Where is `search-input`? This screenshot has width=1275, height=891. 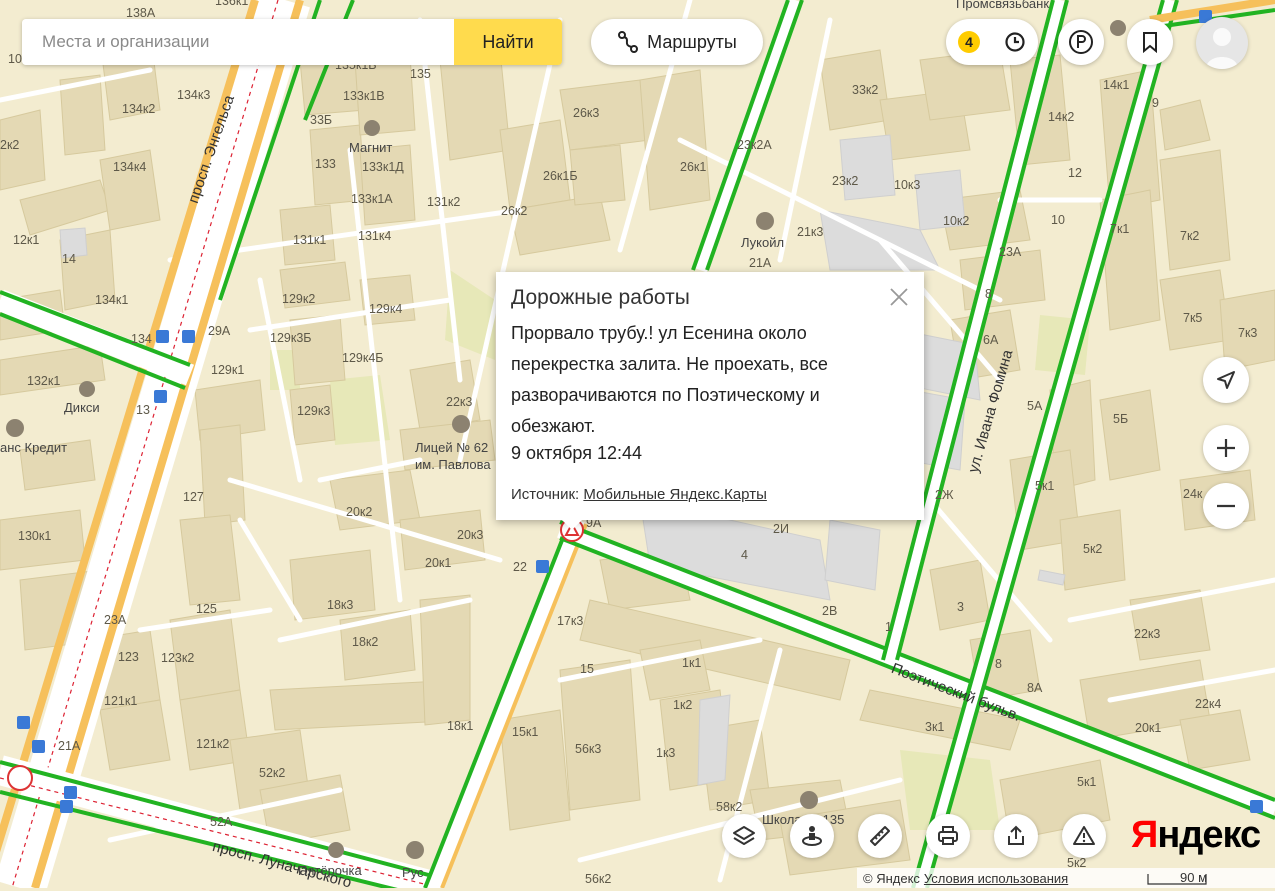
search-input is located at coordinates (238, 42).